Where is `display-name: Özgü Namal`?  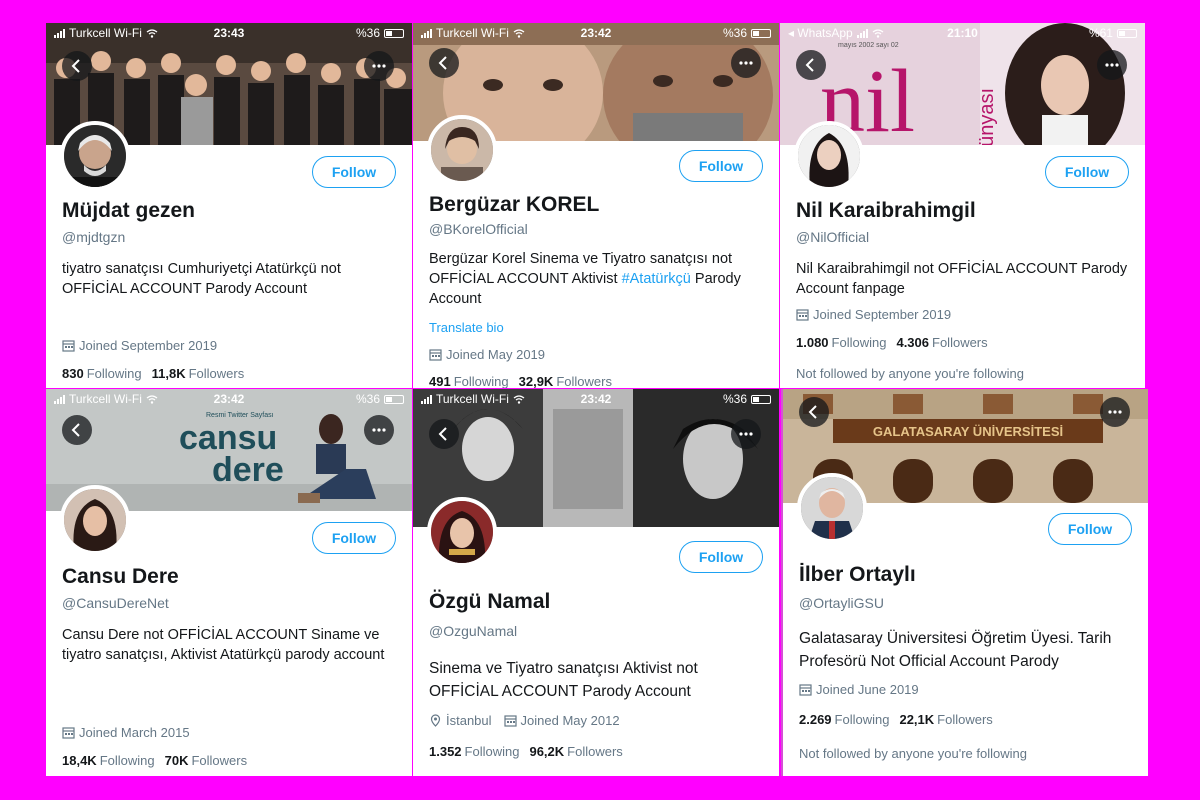
display-name: Özgü Namal is located at coordinates (490, 601).